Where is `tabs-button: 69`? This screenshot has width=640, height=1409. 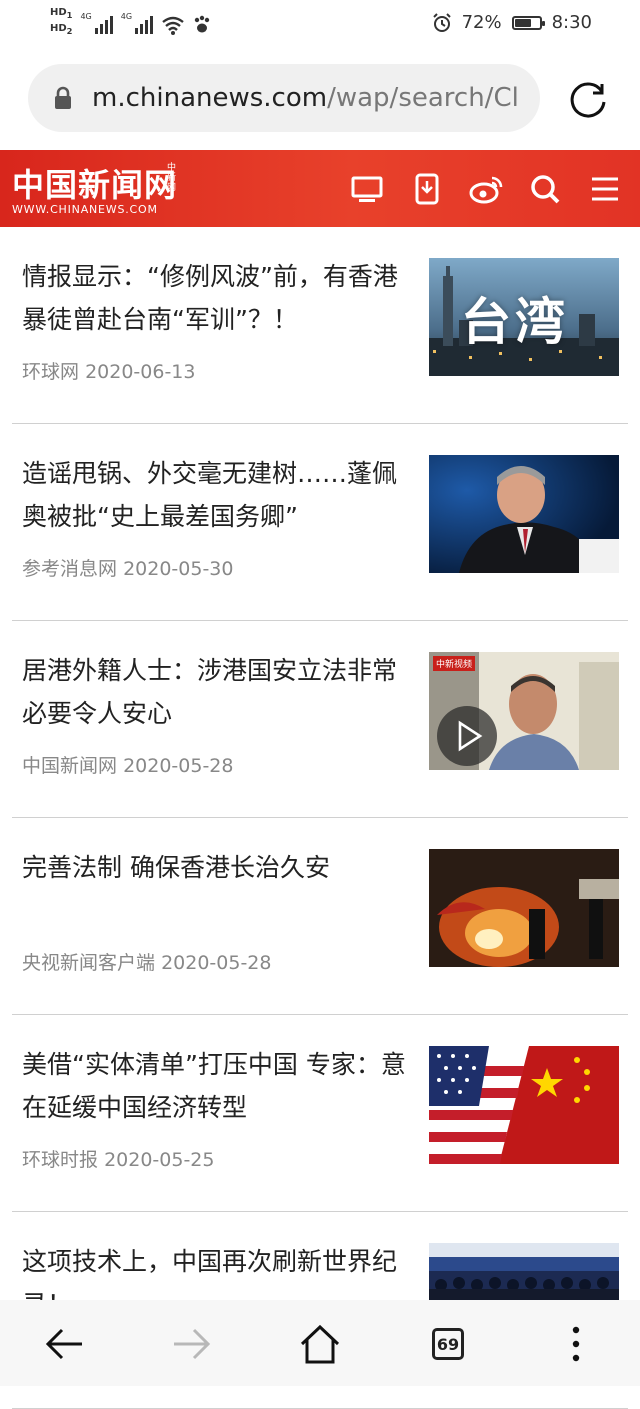 tabs-button: 69 is located at coordinates (448, 1344).